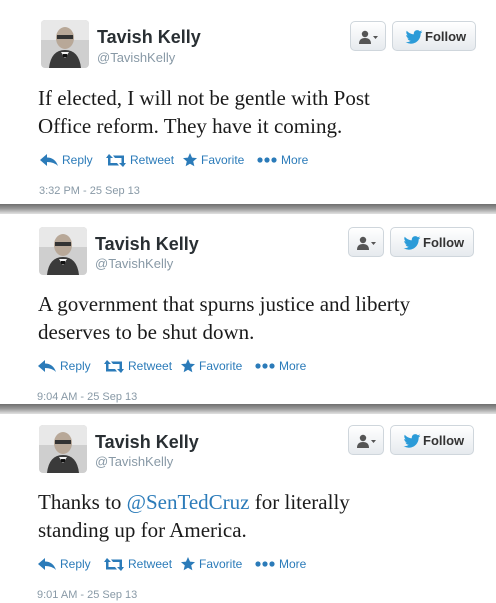  I want to click on tweet-text-segment: Thanks to, so click(82, 502).